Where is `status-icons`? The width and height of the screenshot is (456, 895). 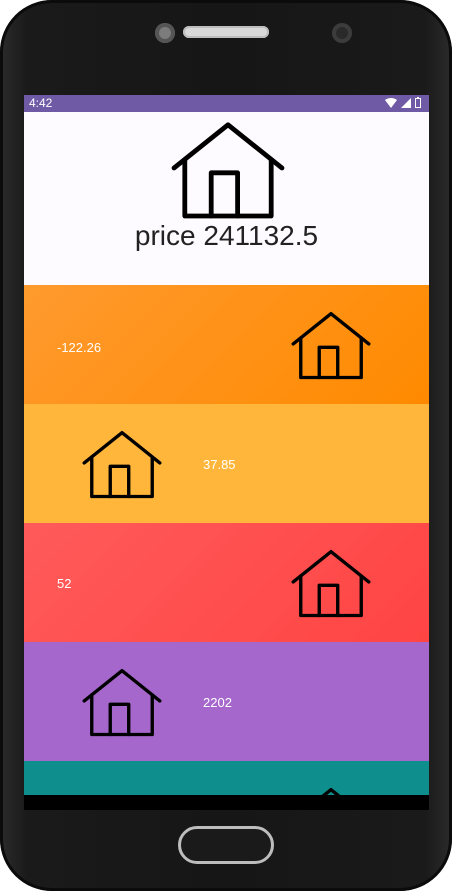
status-icons is located at coordinates (403, 102).